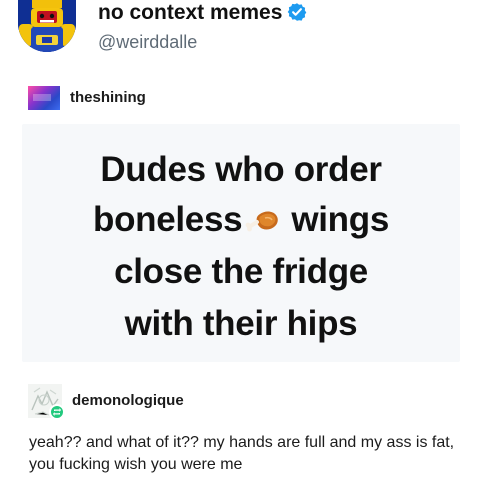 The width and height of the screenshot is (480, 480). What do you see at coordinates (57, 412) in the screenshot?
I see `reblog-icon` at bounding box center [57, 412].